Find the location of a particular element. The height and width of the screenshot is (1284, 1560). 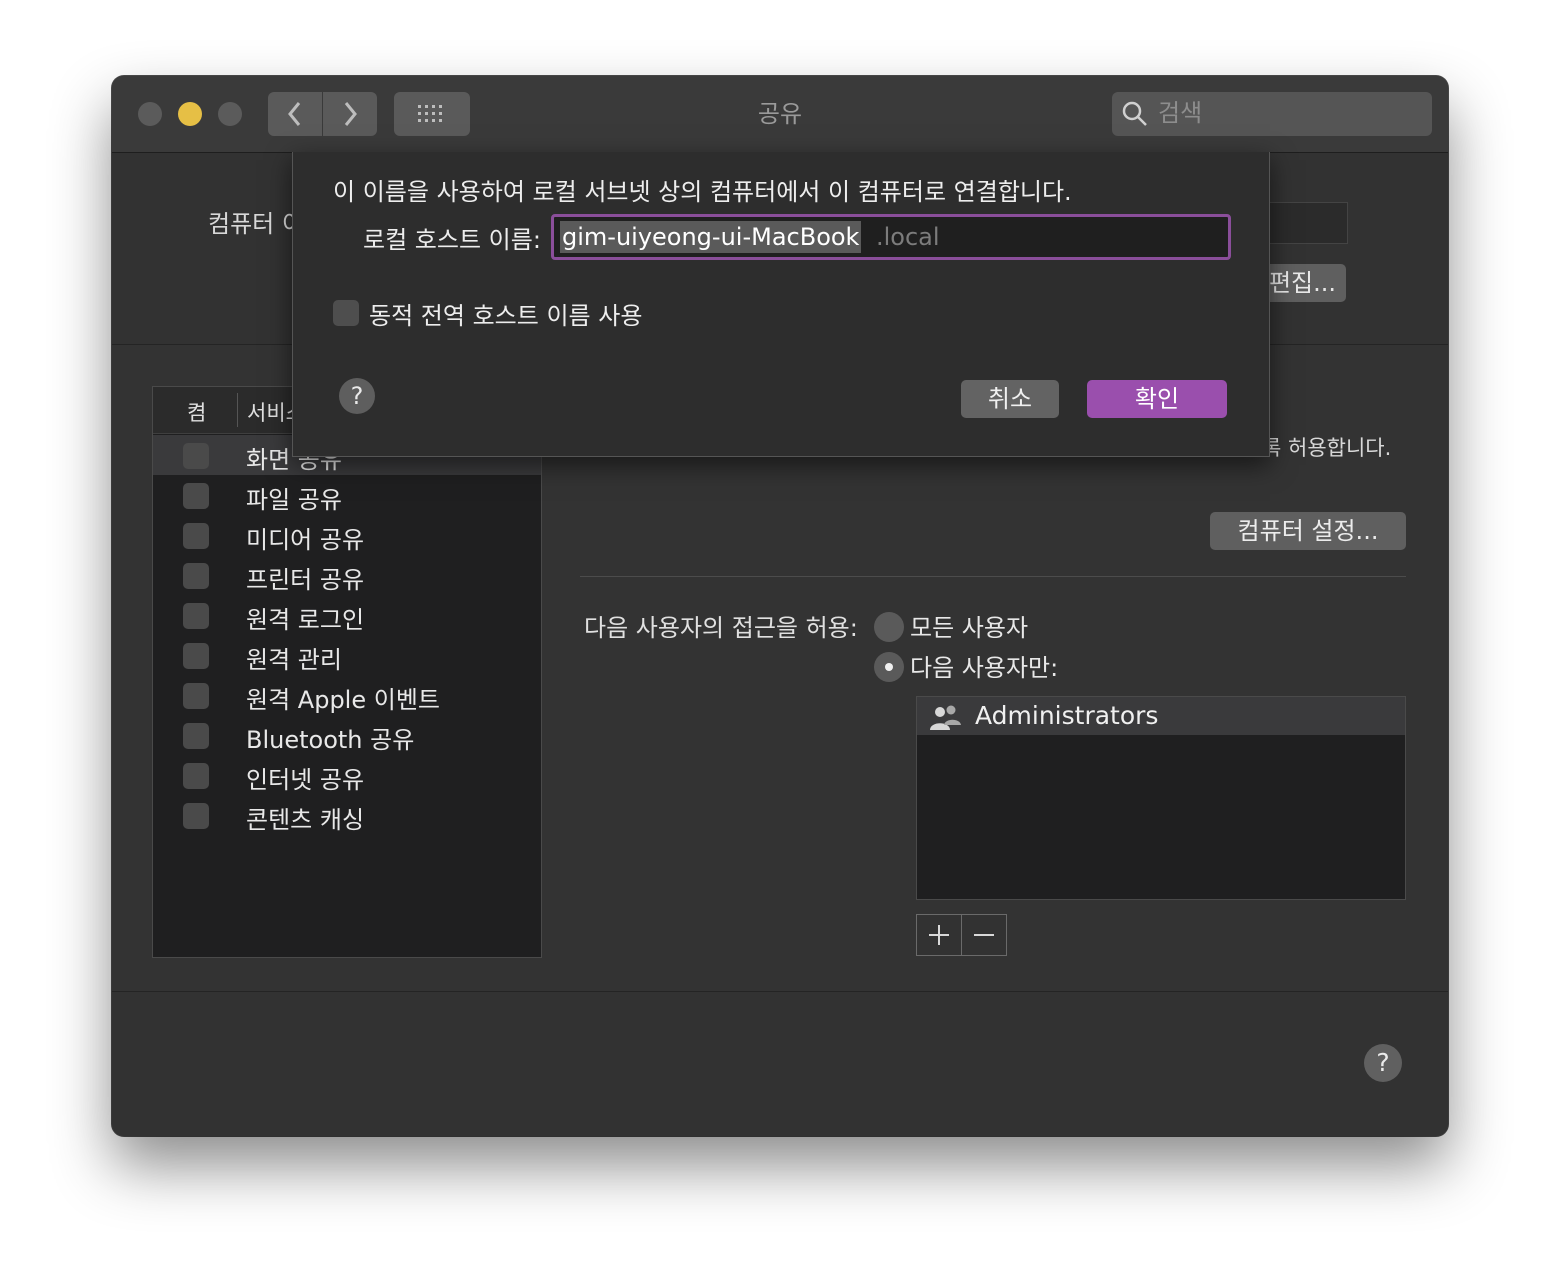

show-all-button is located at coordinates (432, 114).